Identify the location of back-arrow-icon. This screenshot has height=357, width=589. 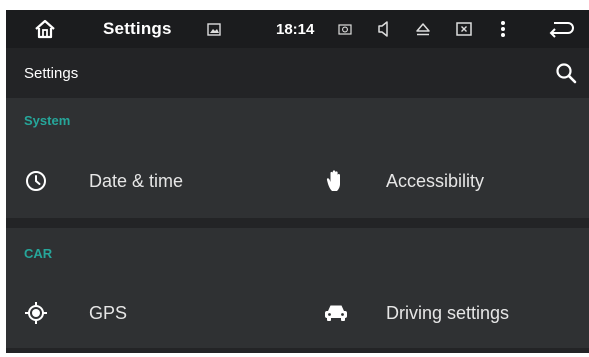
(561, 29).